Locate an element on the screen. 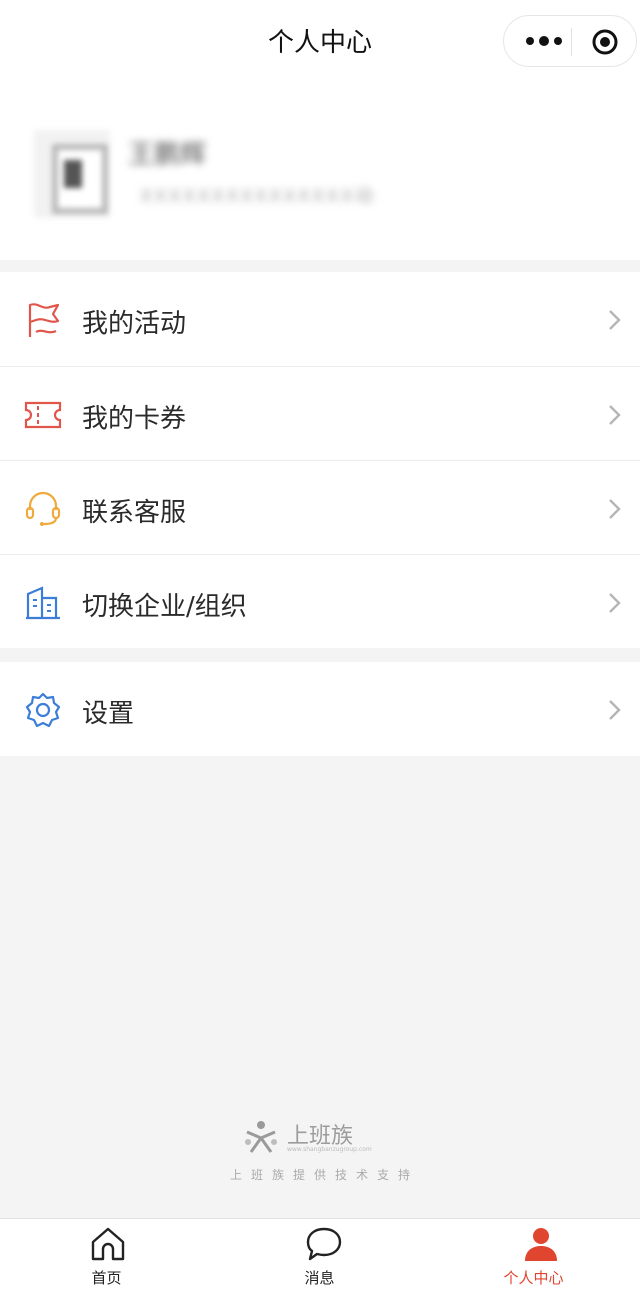  menu-item-label: 我的卡券 is located at coordinates (134, 419).